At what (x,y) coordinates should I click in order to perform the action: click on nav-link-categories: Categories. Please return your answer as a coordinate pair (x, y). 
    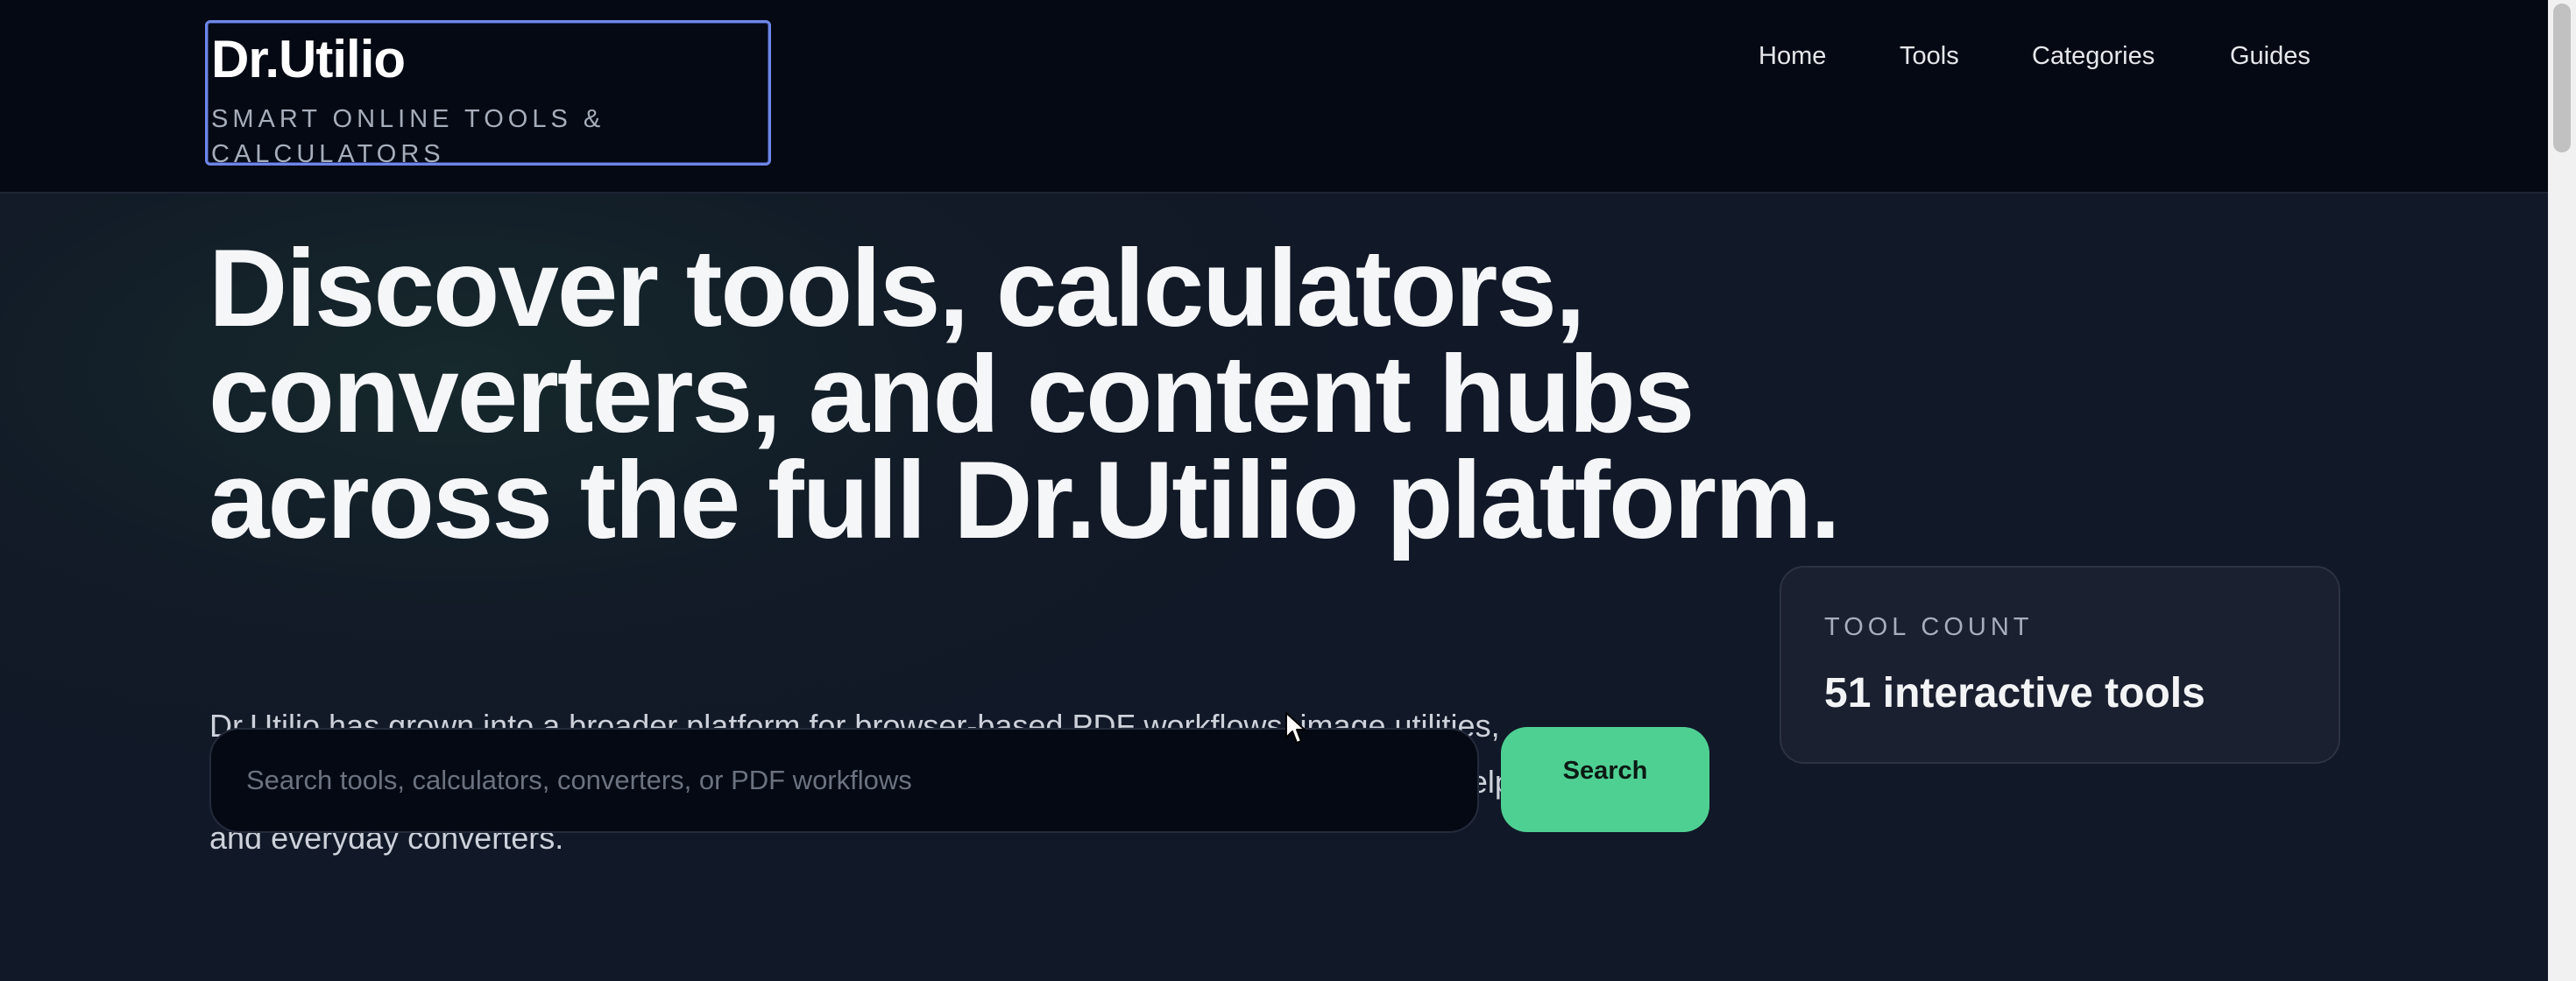
    Looking at the image, I should click on (2093, 56).